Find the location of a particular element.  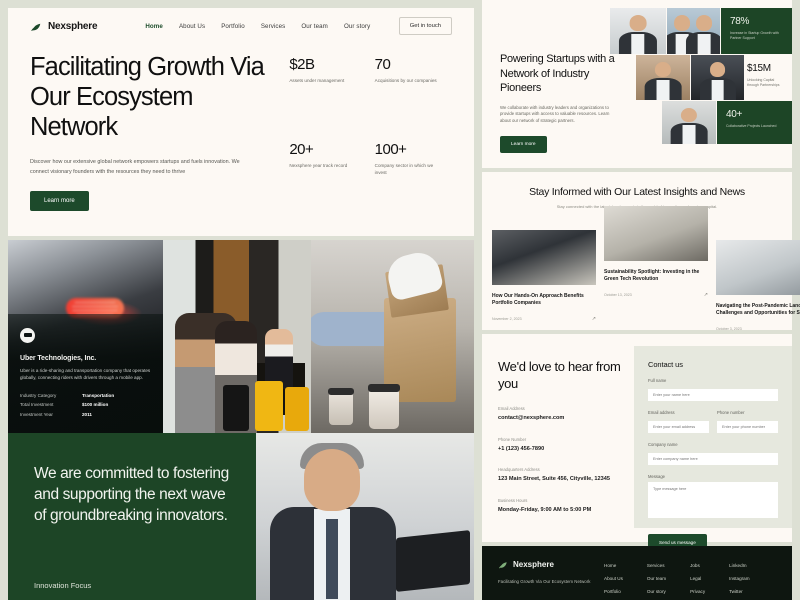

stat-value: $2B is located at coordinates (302, 64).